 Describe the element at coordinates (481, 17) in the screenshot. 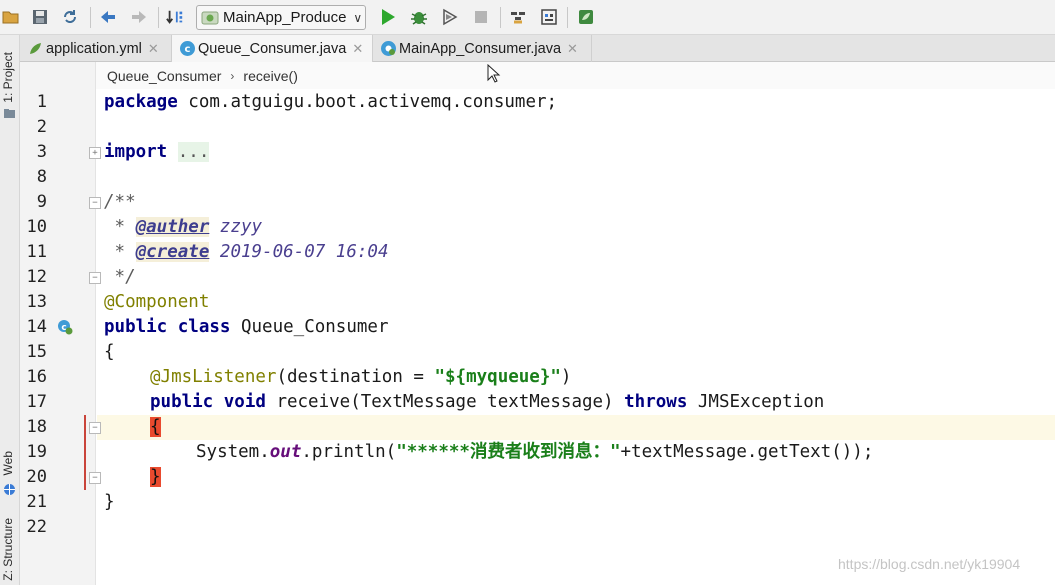

I see `stop-icon` at that location.